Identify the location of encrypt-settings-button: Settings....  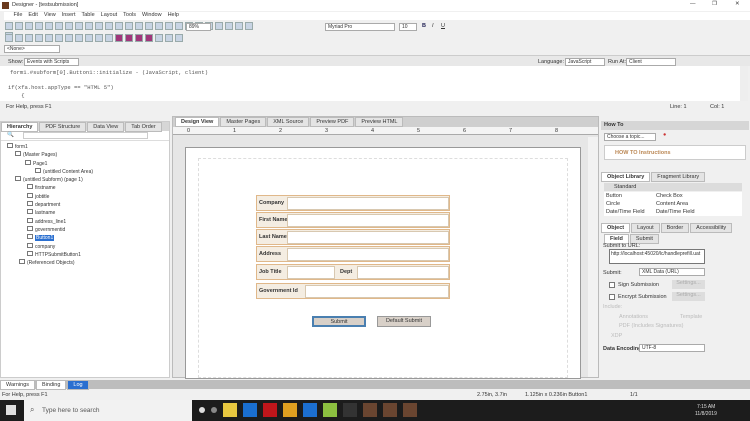
(688, 296).